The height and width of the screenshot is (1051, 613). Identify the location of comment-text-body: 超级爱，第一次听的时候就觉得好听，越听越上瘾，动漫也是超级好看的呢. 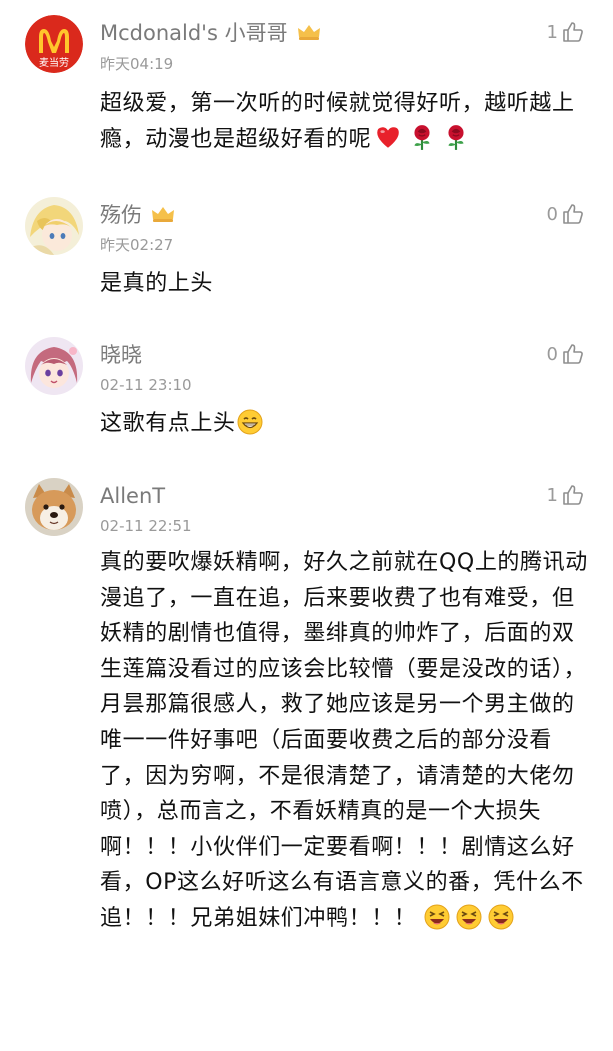
(337, 121).